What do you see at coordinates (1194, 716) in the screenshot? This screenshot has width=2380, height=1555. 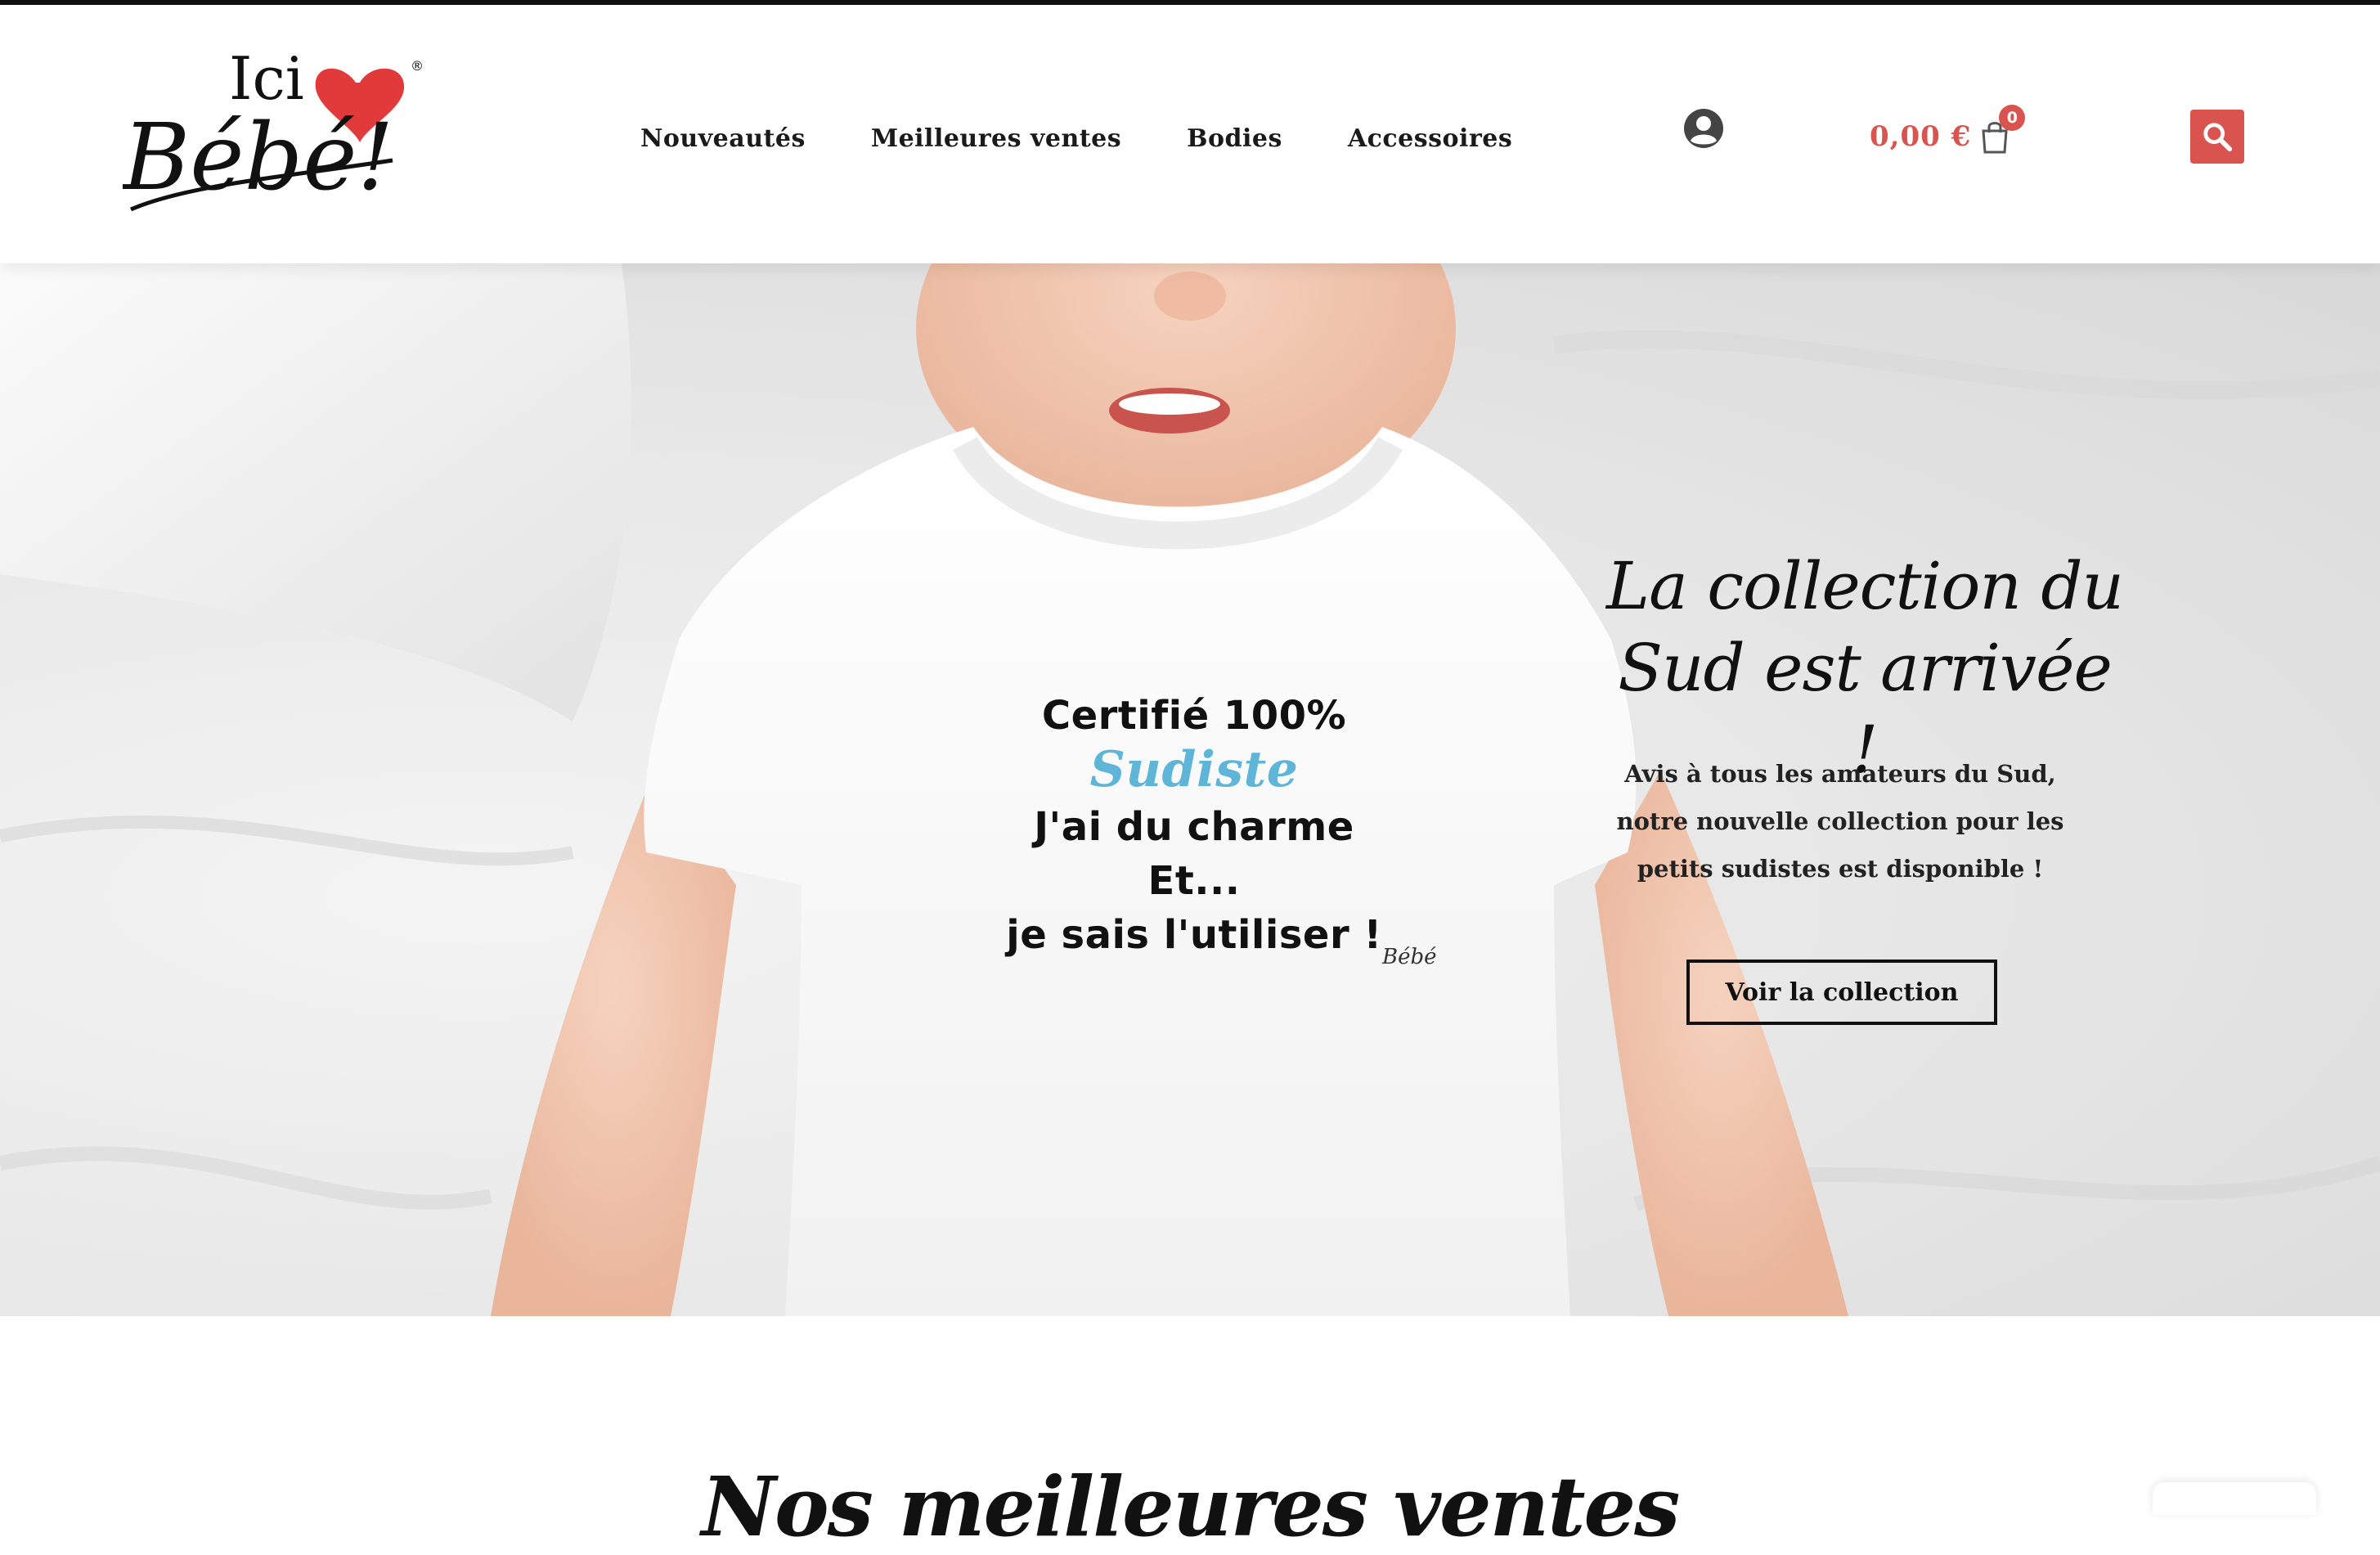 I see `shirt-line-1-start: Certifié 100%` at bounding box center [1194, 716].